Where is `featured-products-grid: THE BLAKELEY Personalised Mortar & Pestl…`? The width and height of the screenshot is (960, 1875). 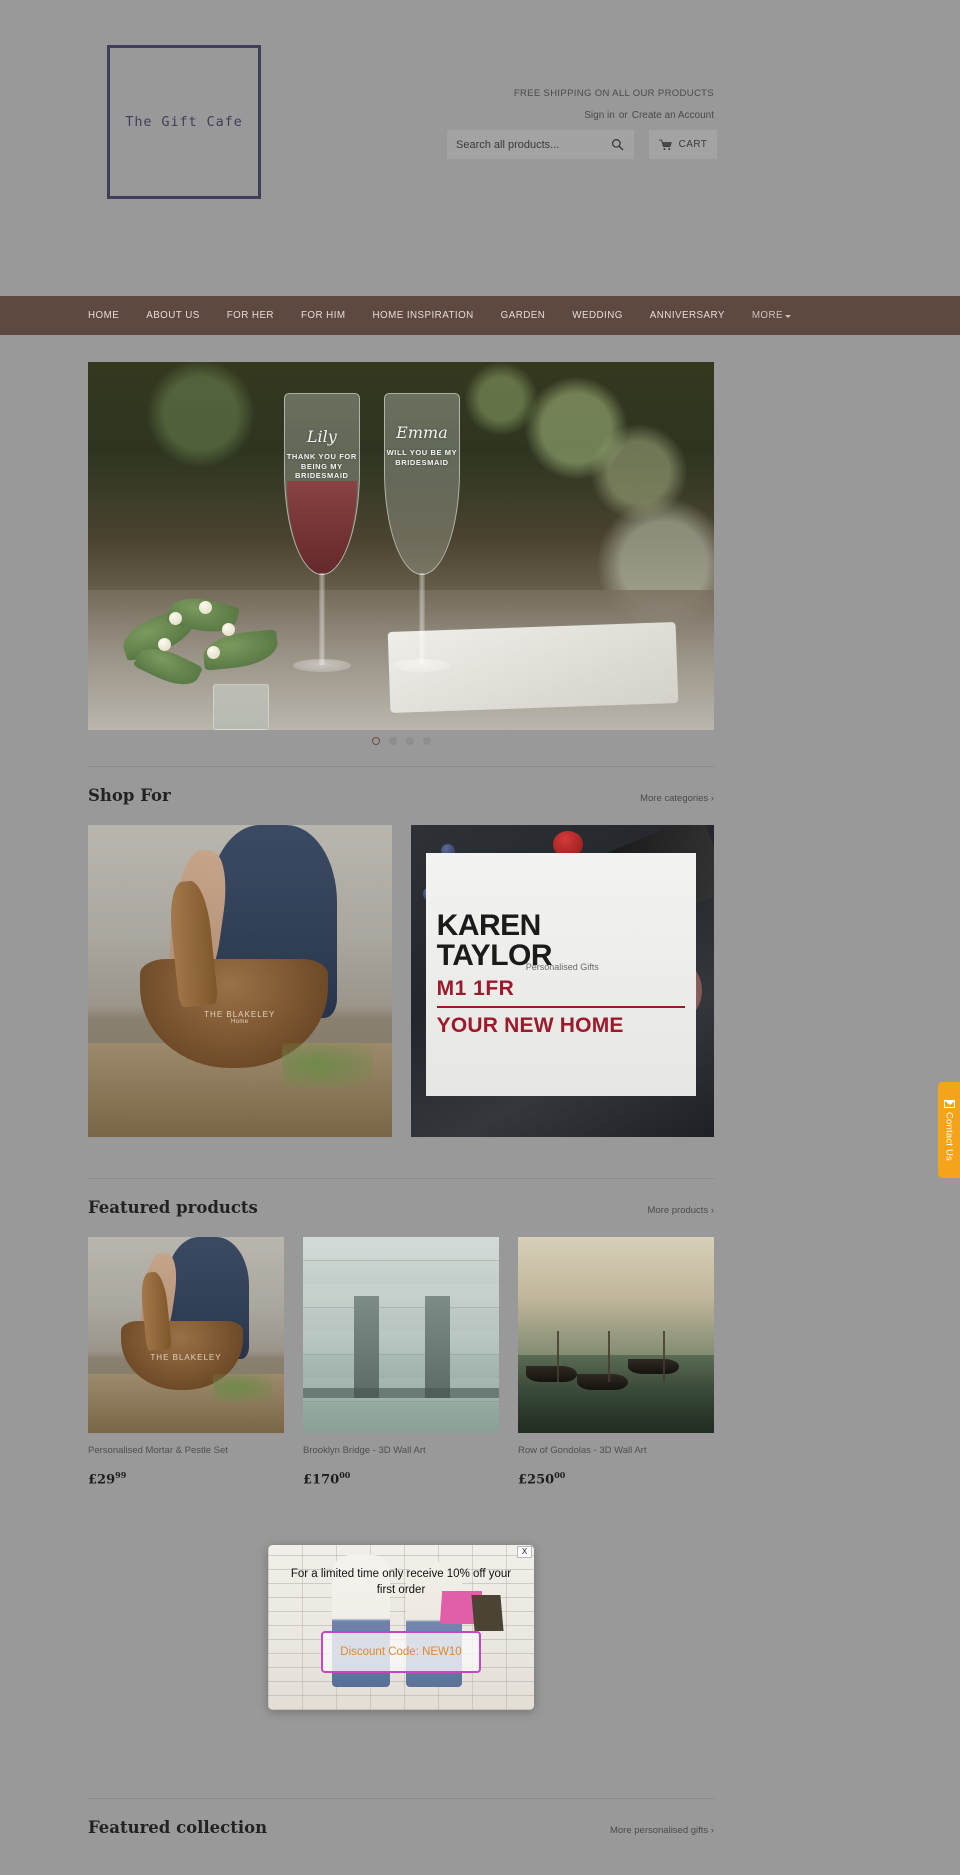 featured-products-grid: THE BLAKELEY Personalised Mortar & Pestl… is located at coordinates (401, 1362).